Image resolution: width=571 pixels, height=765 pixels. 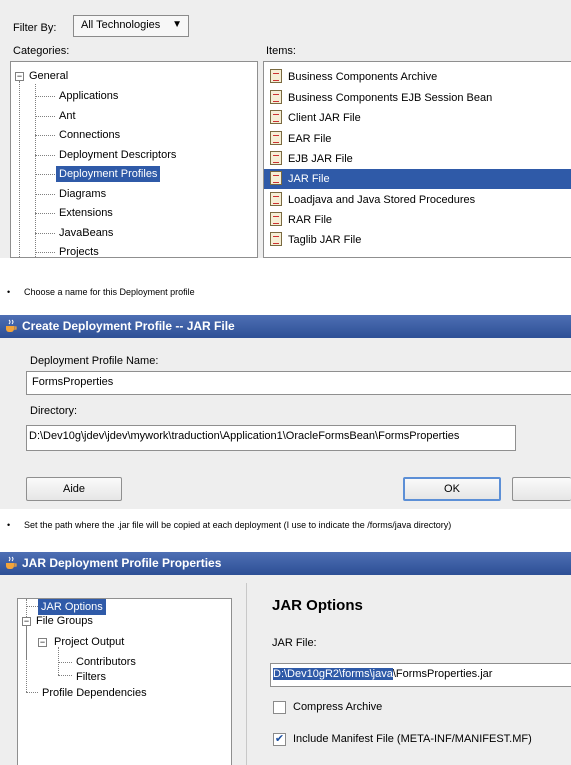 I want to click on list-item-label: Business Components Archive, so click(x=363, y=77).